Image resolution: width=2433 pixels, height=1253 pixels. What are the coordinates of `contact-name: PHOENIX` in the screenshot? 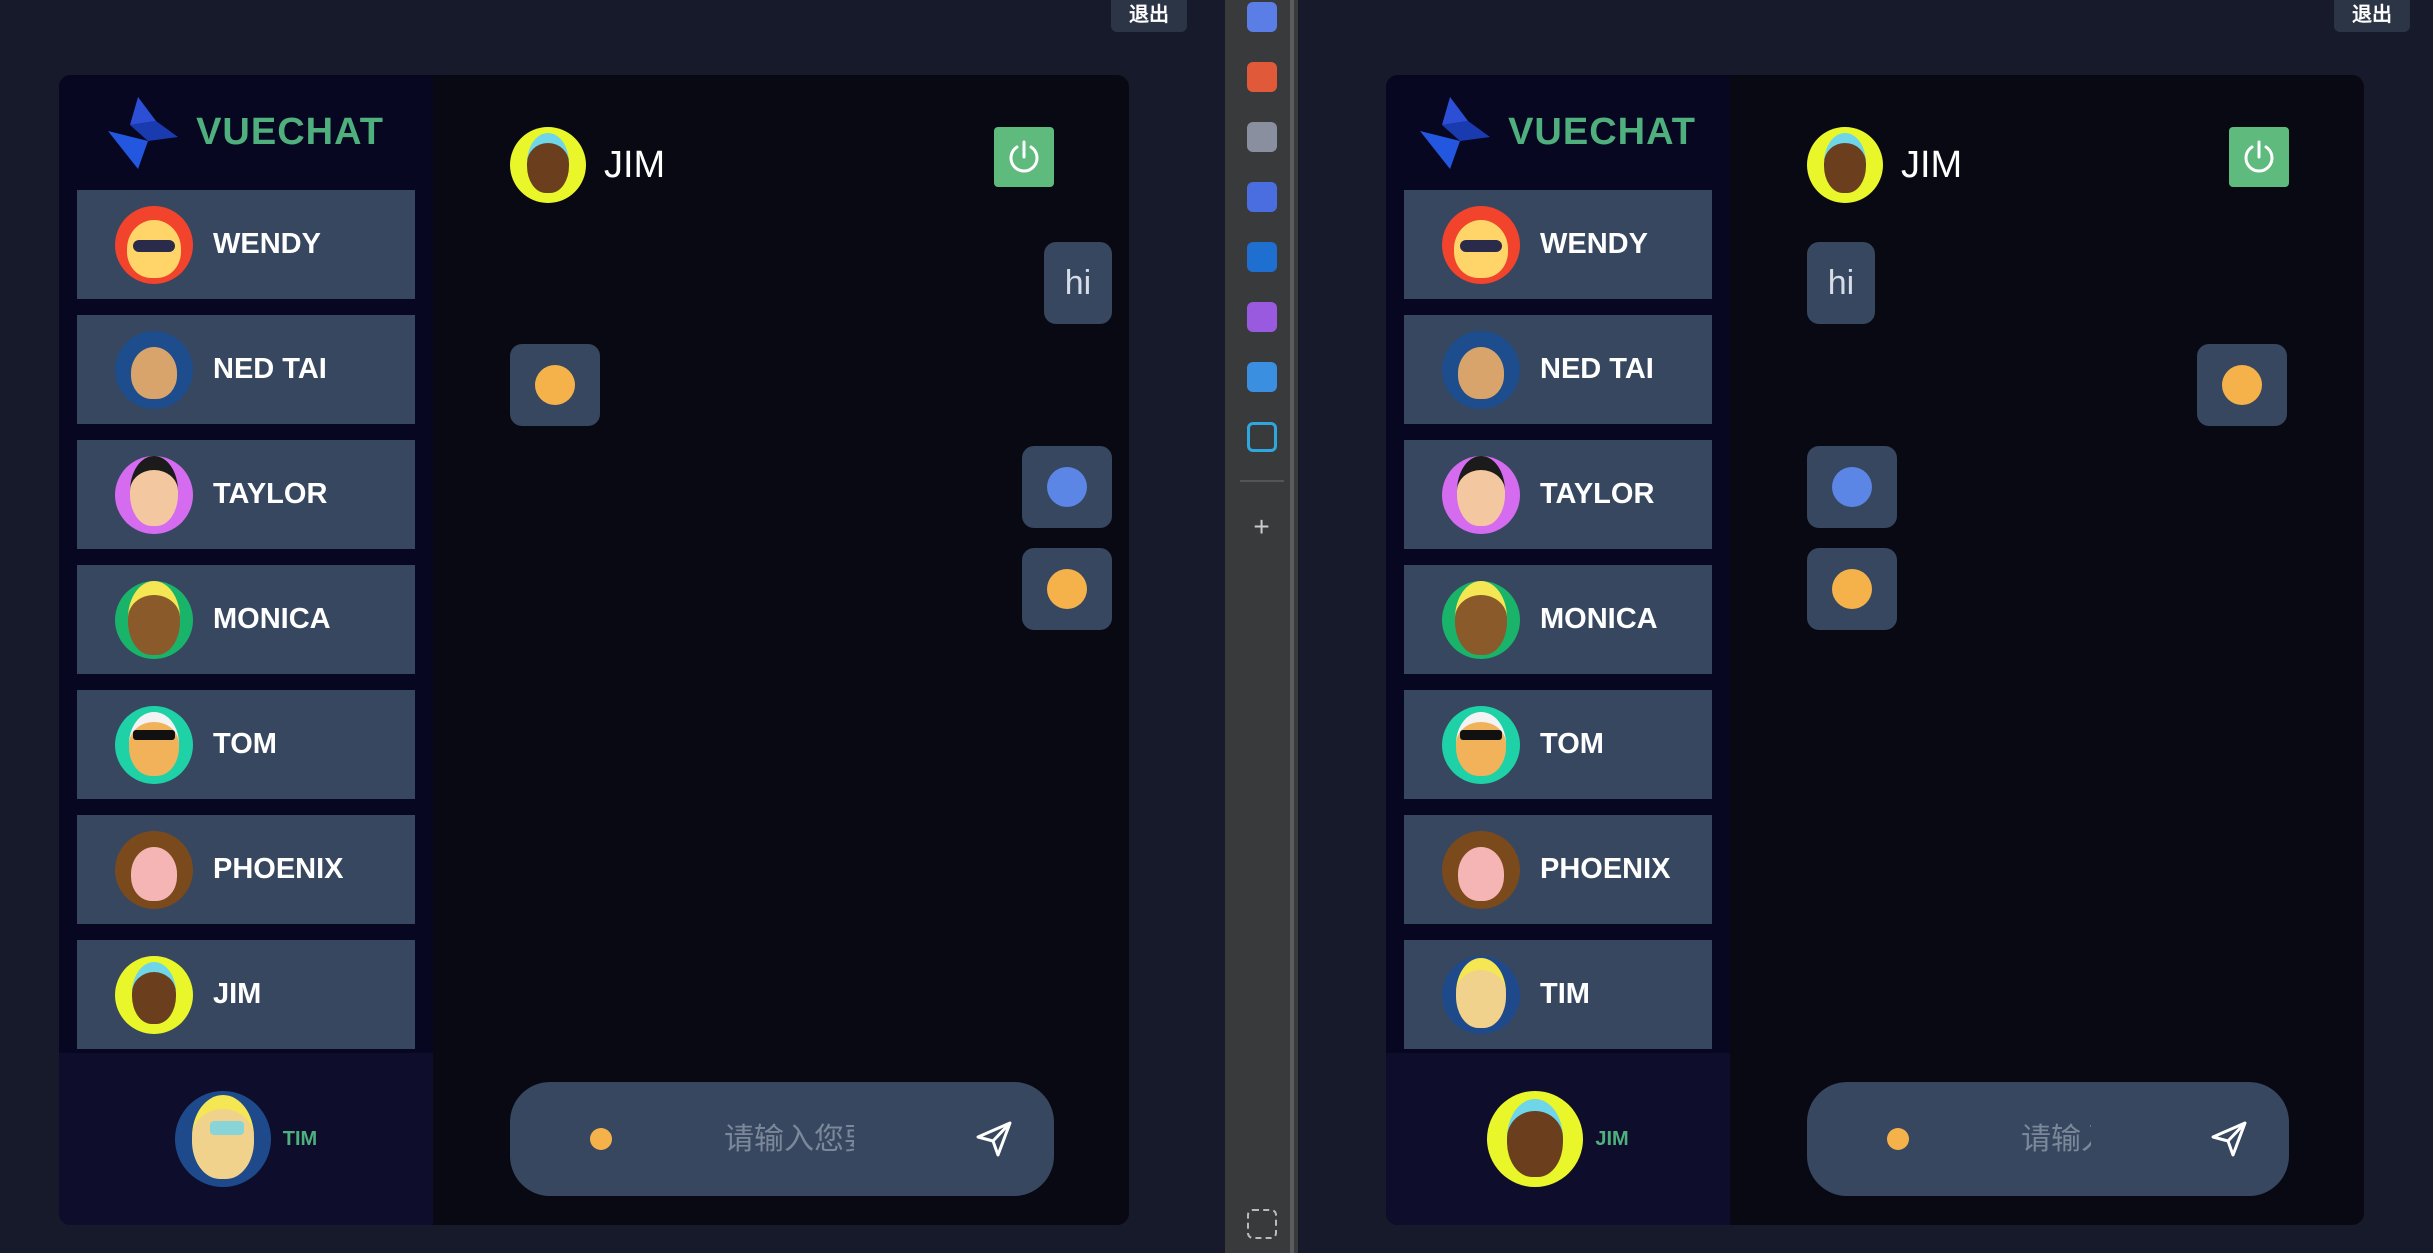 It's located at (1605, 869).